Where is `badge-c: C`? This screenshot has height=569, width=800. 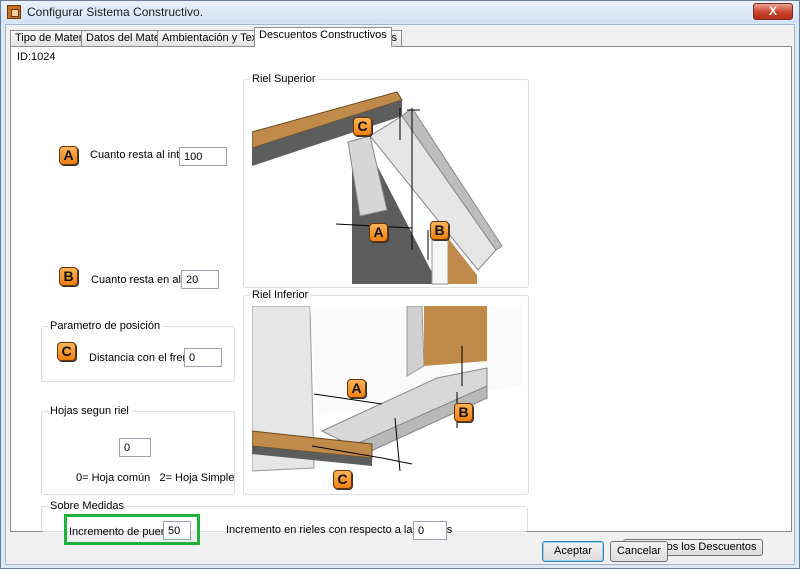 badge-c: C is located at coordinates (66, 351).